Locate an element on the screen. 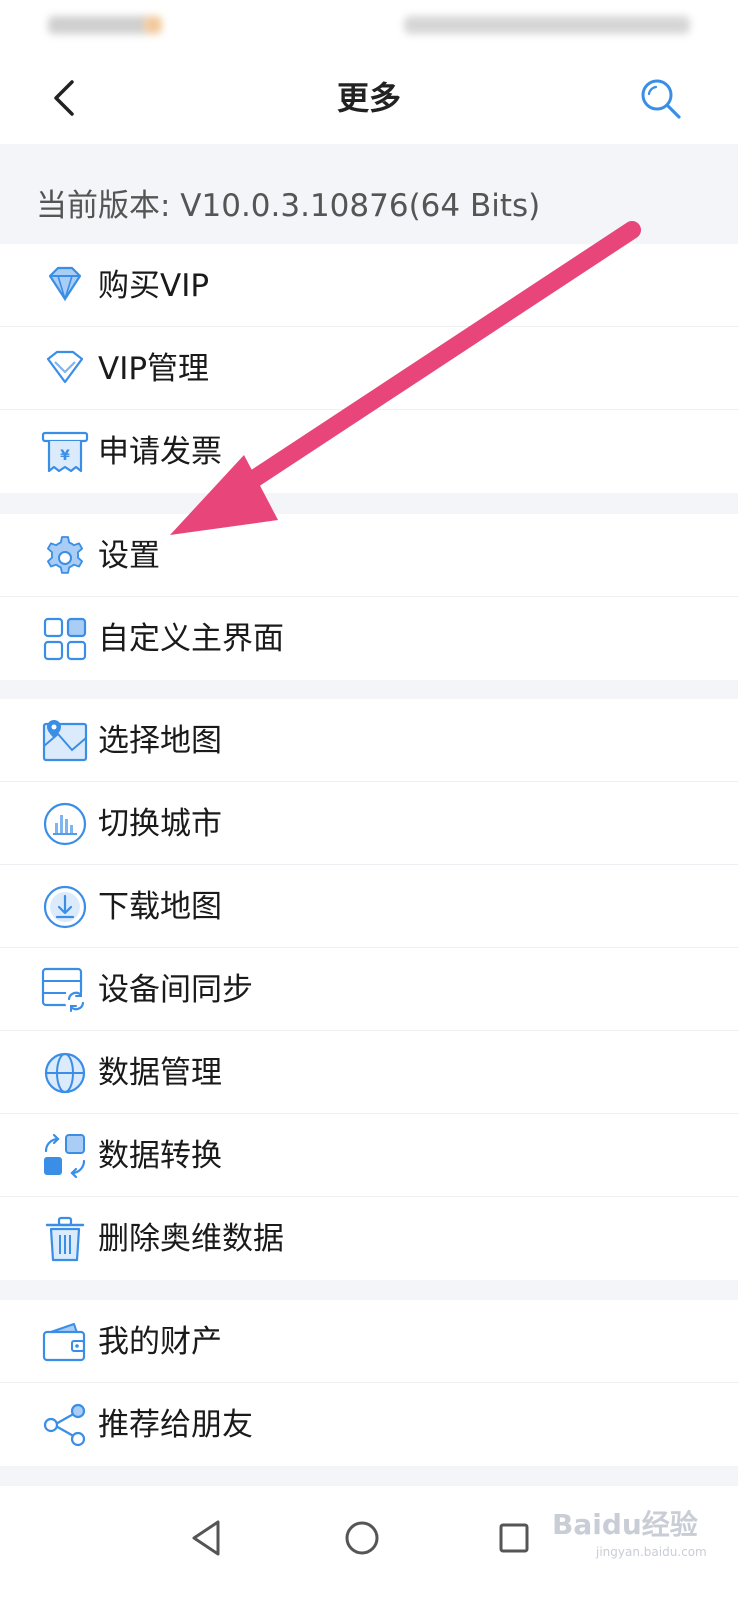  page-title: 更多 is located at coordinates (368, 98).